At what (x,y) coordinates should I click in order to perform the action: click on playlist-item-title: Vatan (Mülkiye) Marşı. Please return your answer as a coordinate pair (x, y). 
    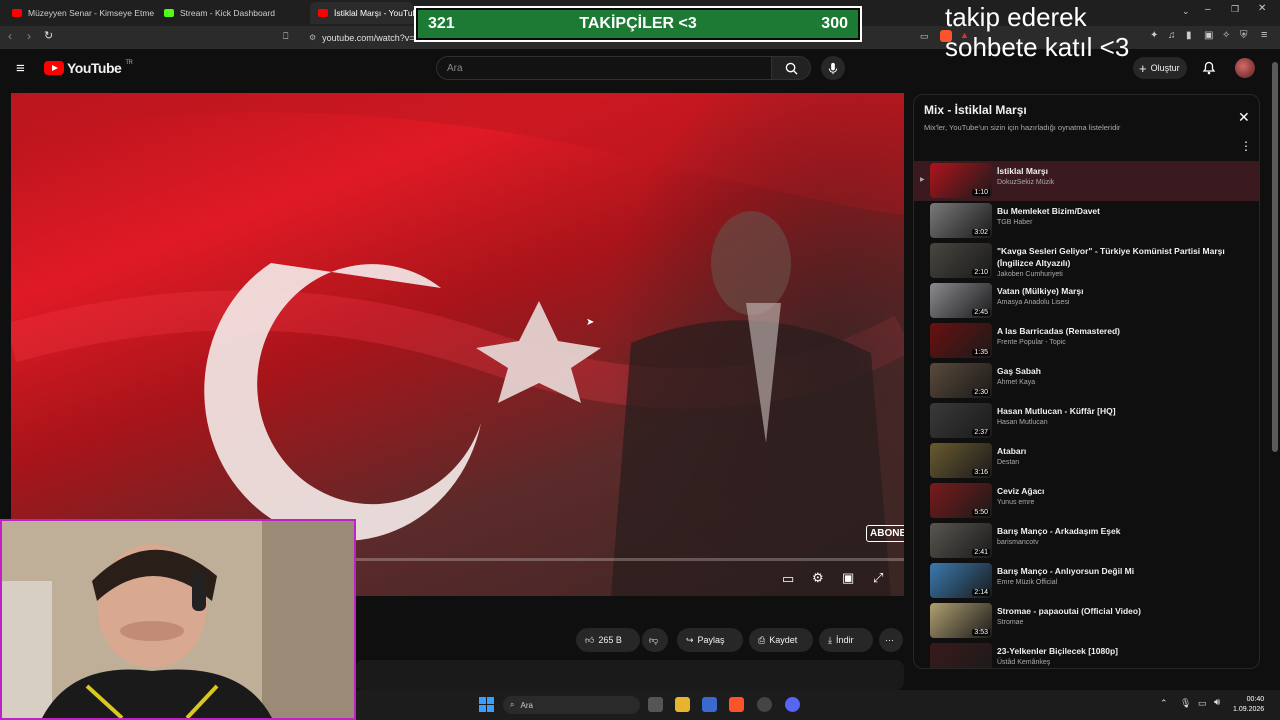
    Looking at the image, I should click on (1040, 291).